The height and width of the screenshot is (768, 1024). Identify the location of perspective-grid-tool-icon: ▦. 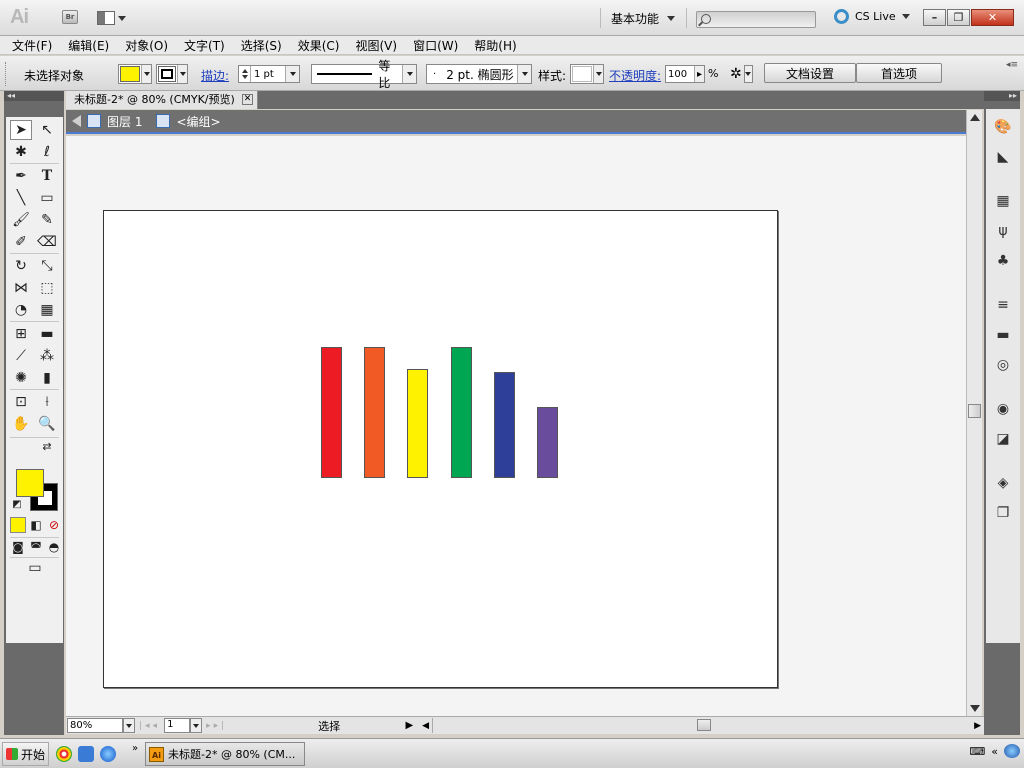
(47, 310).